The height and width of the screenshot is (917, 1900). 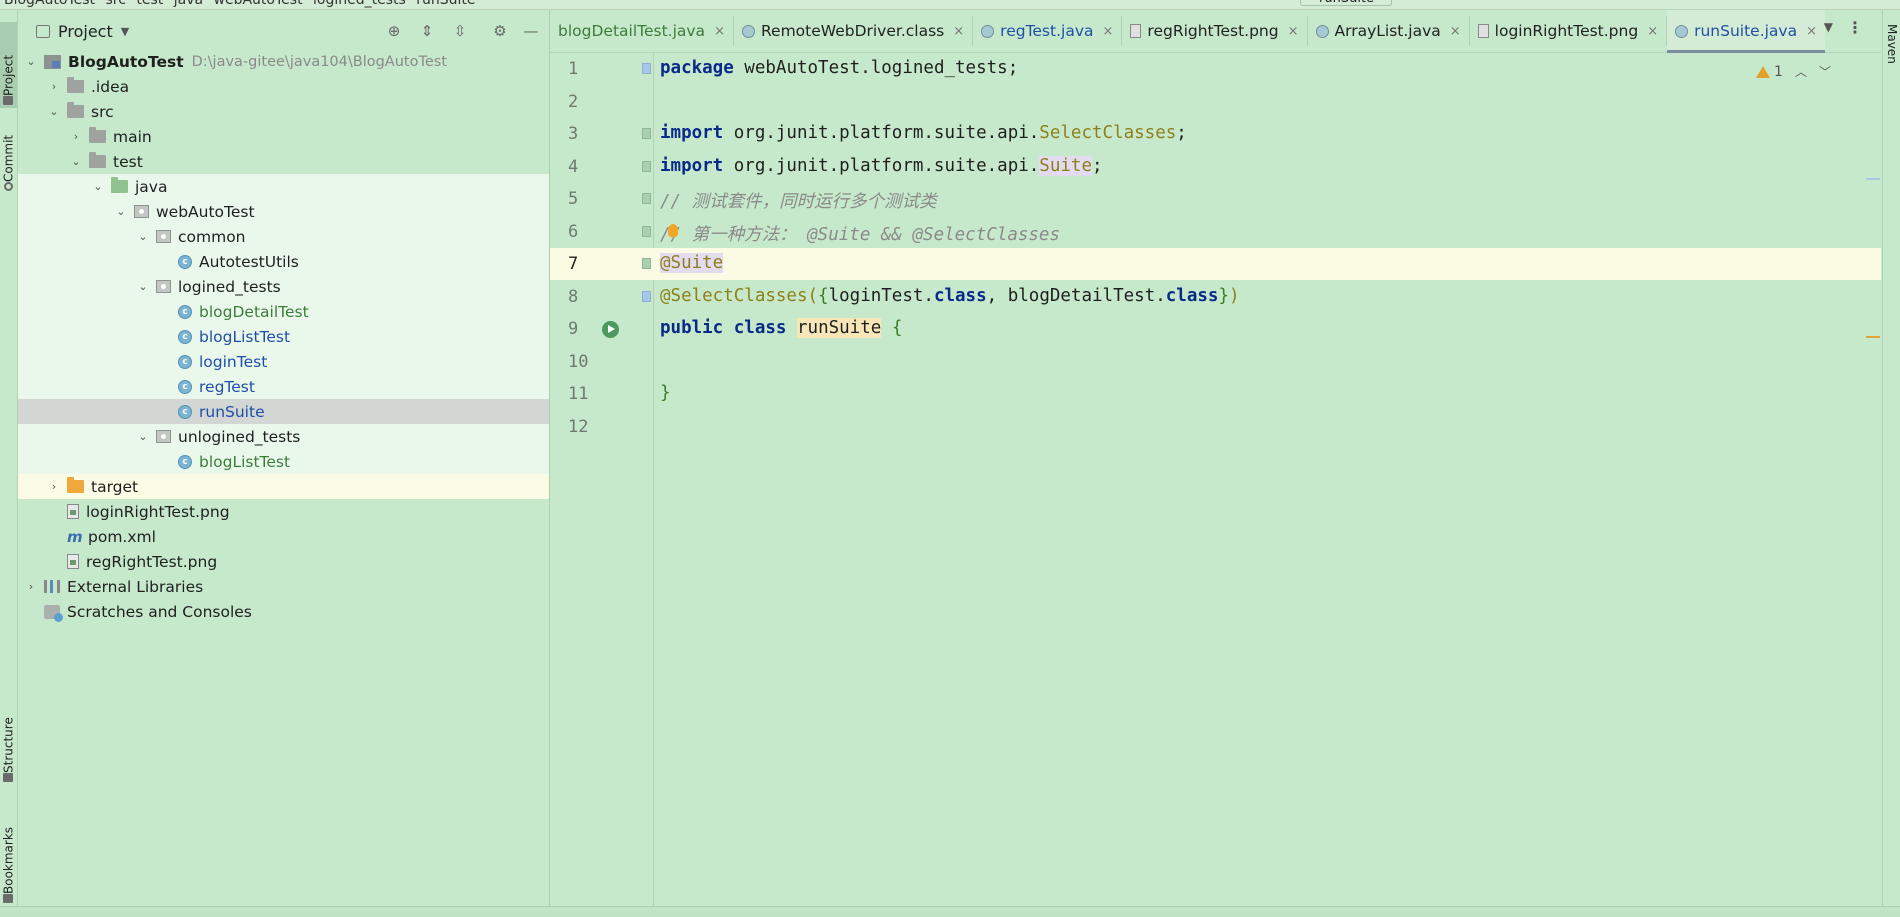 What do you see at coordinates (283, 436) in the screenshot?
I see `tree-item-unlogined-tests: ⌄ unlogined_tests` at bounding box center [283, 436].